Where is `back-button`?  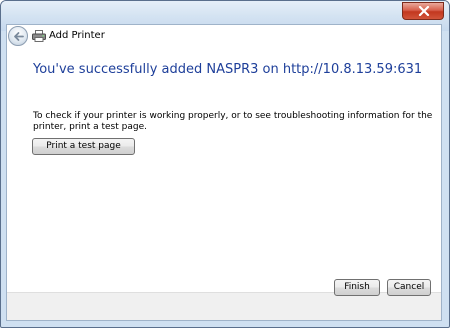 back-button is located at coordinates (18, 36).